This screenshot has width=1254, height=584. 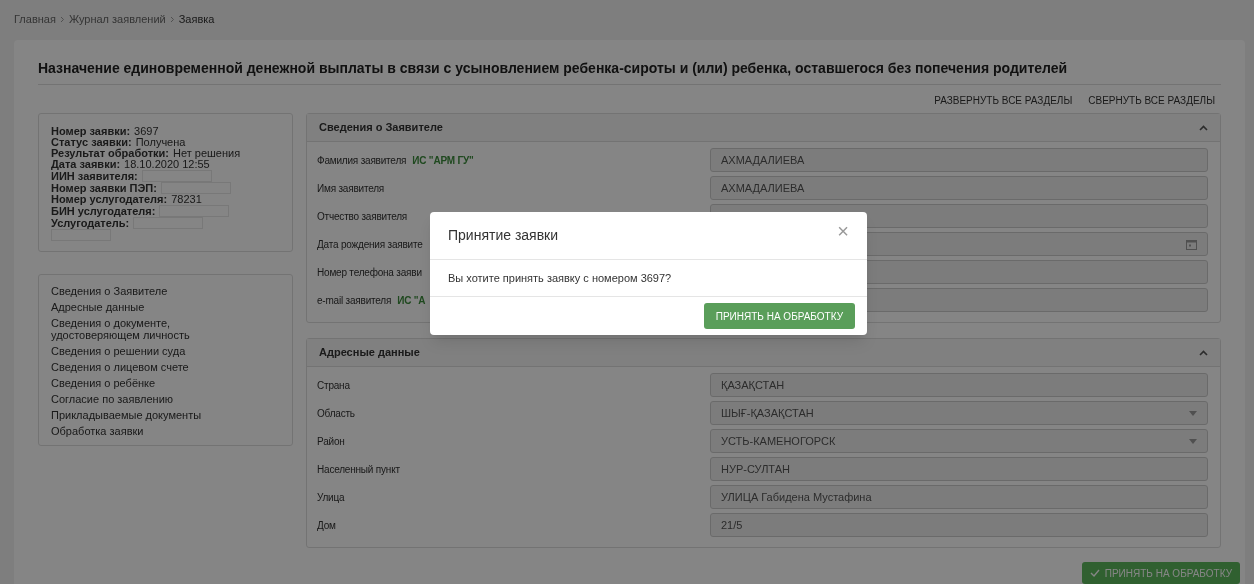 I want to click on section-title: Сведения о Заявителе, so click(x=381, y=128).